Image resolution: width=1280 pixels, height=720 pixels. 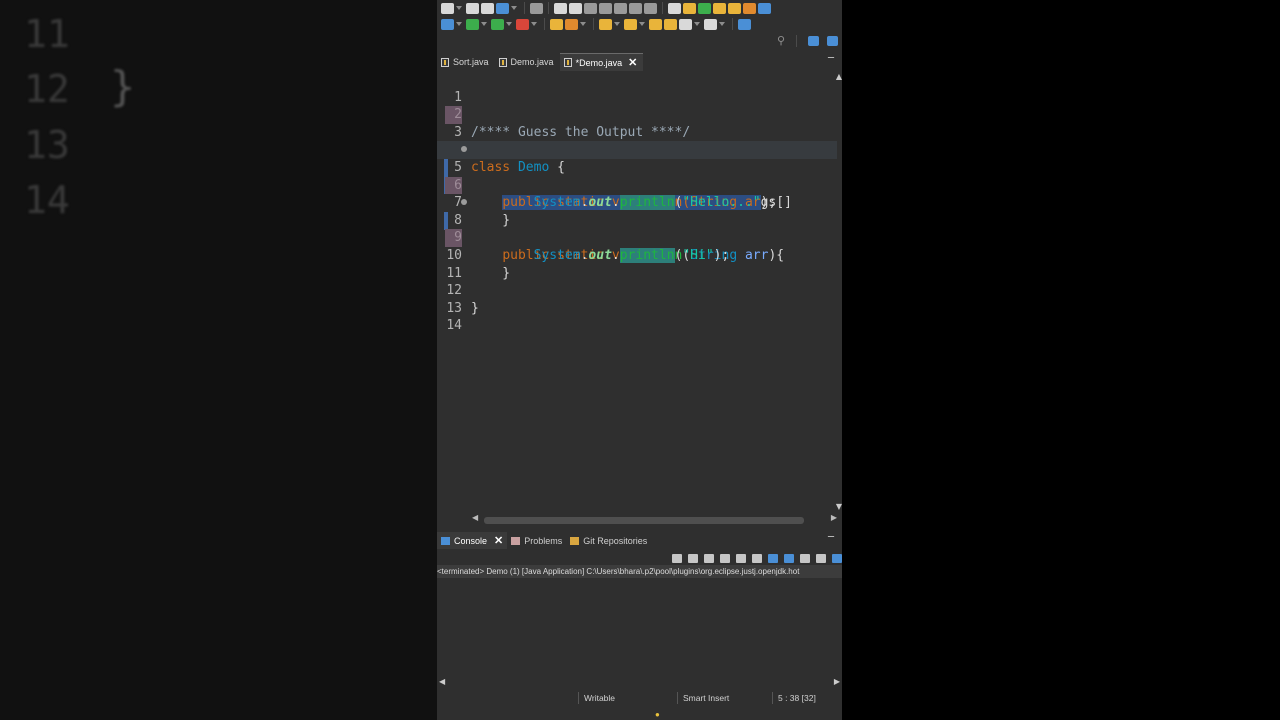 What do you see at coordinates (837, 558) in the screenshot?
I see `new-console-icon` at bounding box center [837, 558].